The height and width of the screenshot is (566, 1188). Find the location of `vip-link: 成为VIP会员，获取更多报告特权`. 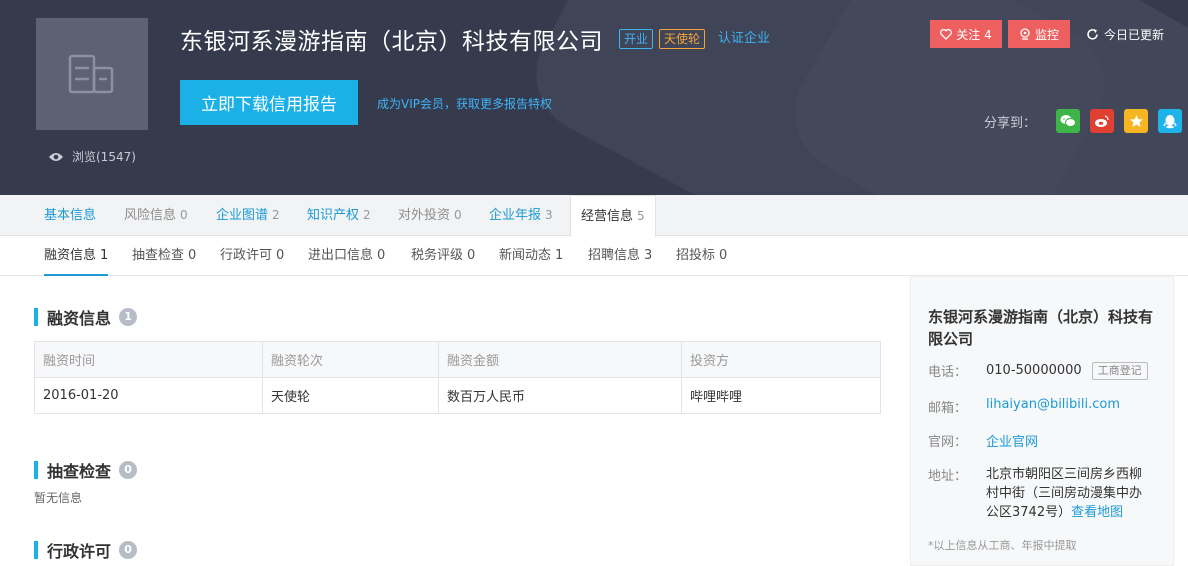

vip-link: 成为VIP会员，获取更多报告特权 is located at coordinates (464, 103).